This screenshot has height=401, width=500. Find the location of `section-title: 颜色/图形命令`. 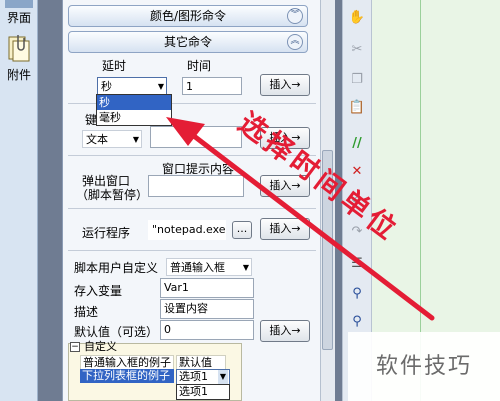

section-title: 颜色/图形命令 is located at coordinates (188, 16).